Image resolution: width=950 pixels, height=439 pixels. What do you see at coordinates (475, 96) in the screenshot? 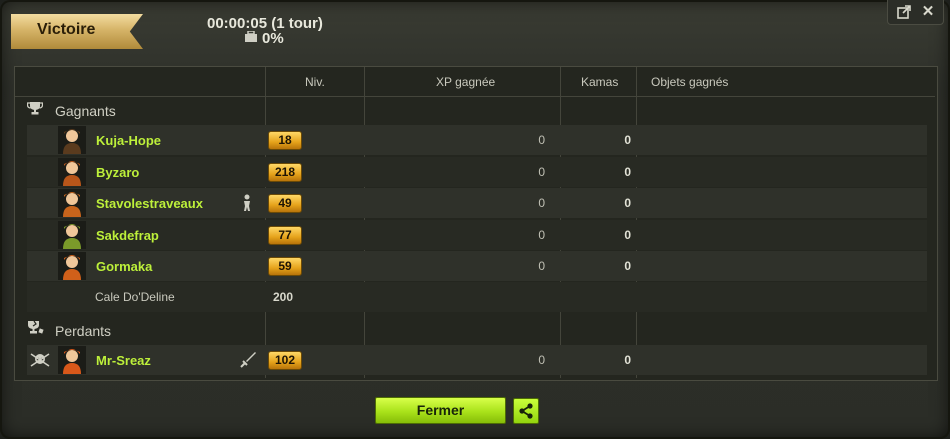
I see `header-divider` at bounding box center [475, 96].